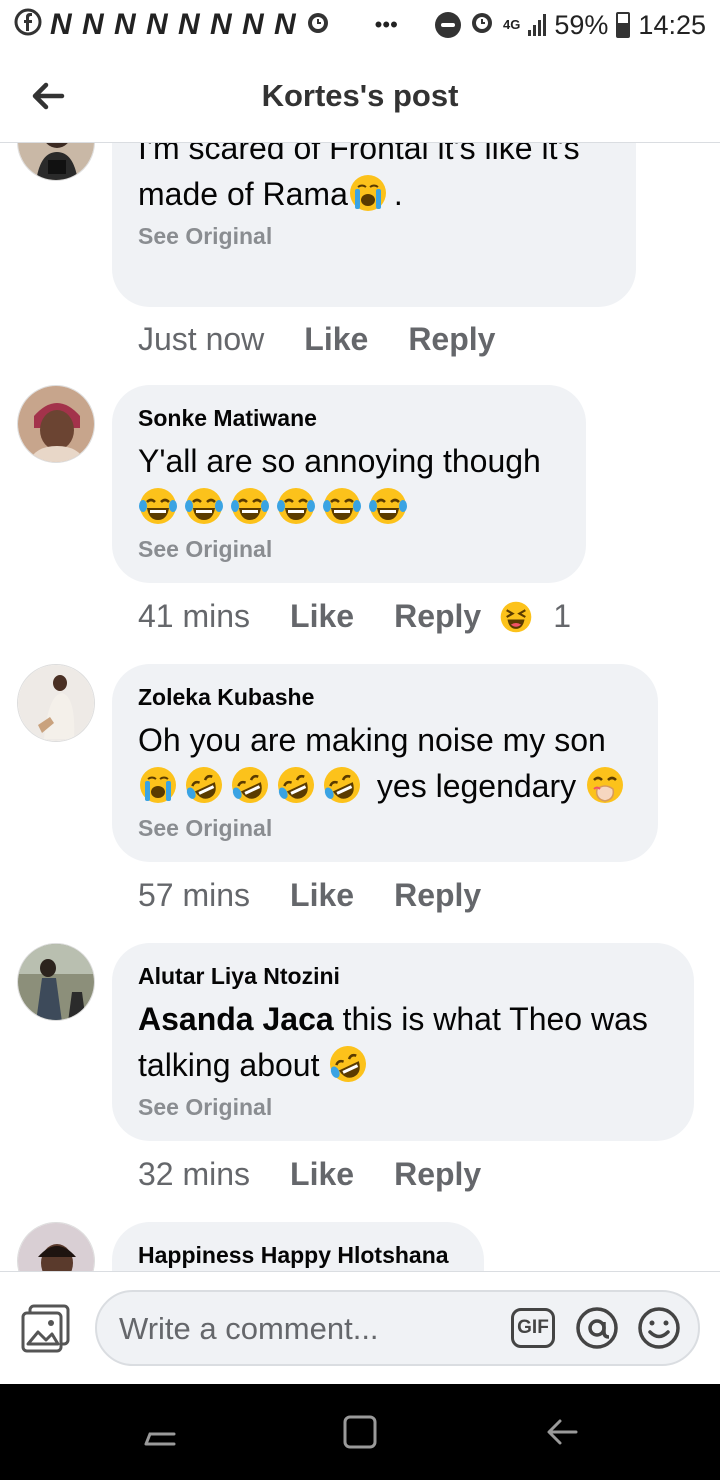 The image size is (720, 1480). I want to click on back-icon, so click(562, 1432).